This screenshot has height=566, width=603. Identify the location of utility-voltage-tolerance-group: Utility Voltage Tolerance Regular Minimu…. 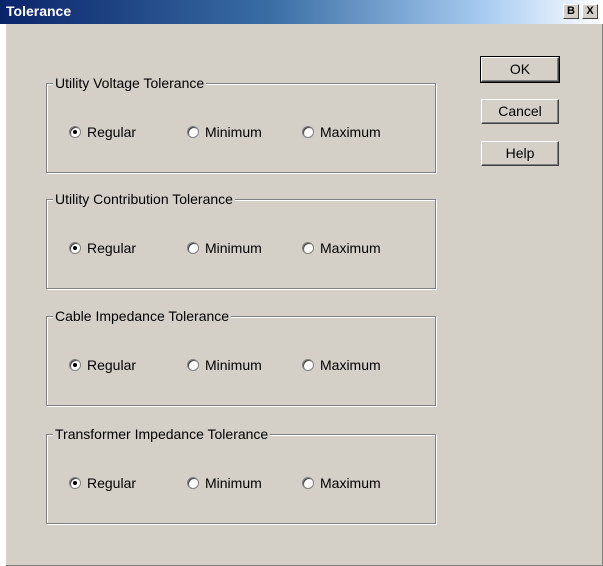
(241, 124).